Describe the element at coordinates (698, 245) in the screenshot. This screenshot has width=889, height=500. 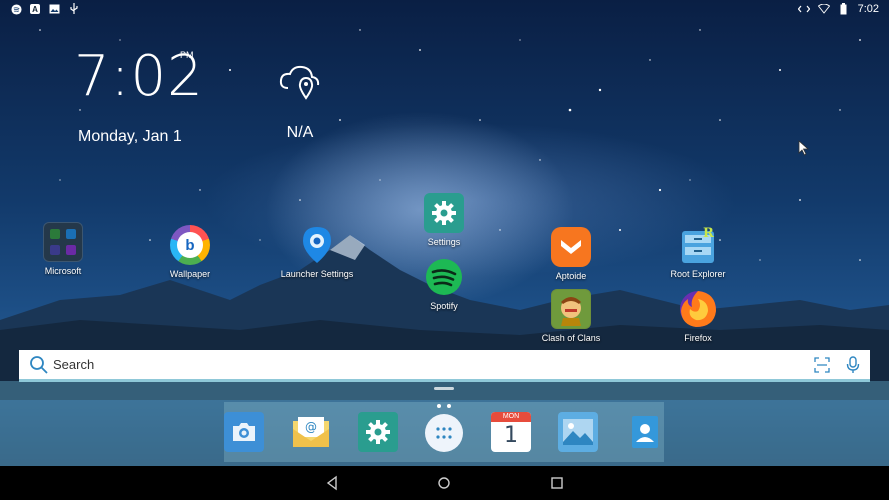
I see `root-explorer-icon: R` at that location.